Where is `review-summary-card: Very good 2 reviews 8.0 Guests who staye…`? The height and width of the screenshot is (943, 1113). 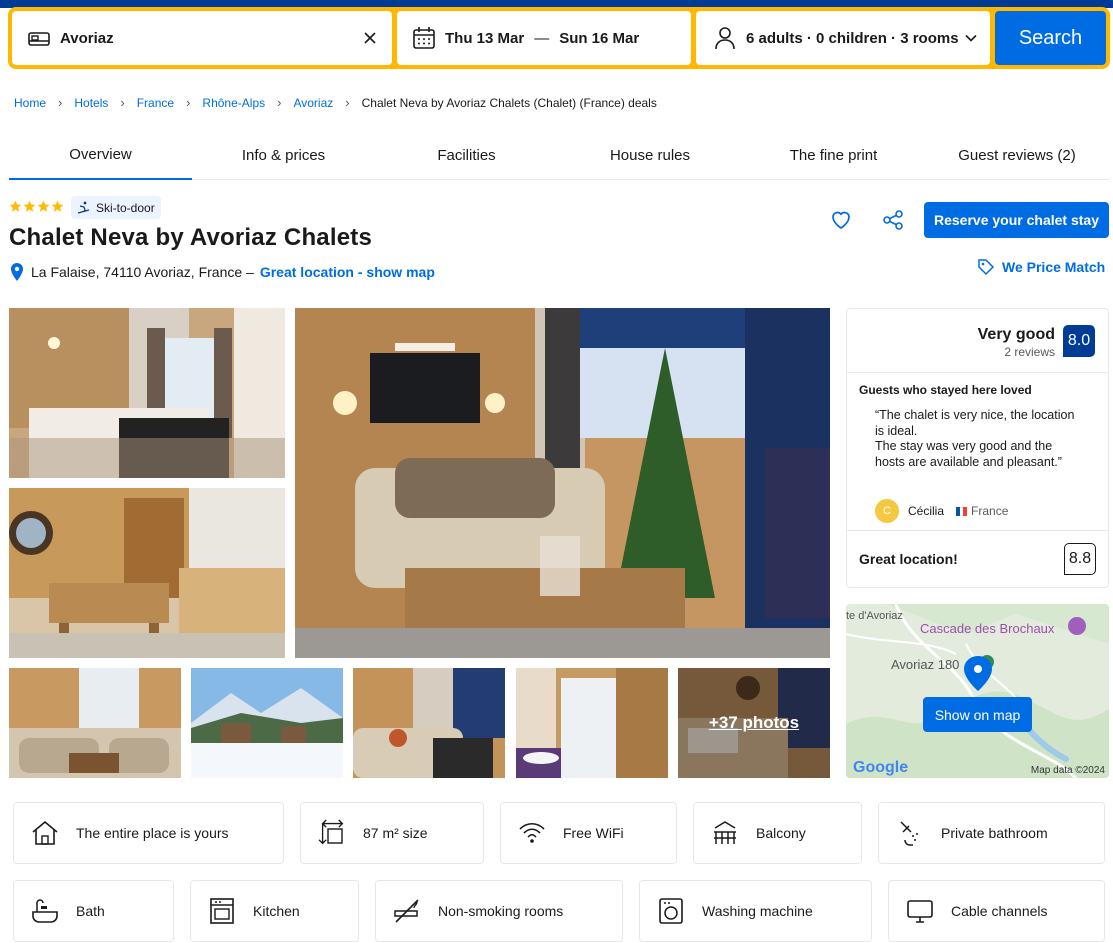
review-summary-card: Very good 2 reviews 8.0 Guests who staye… is located at coordinates (977, 448).